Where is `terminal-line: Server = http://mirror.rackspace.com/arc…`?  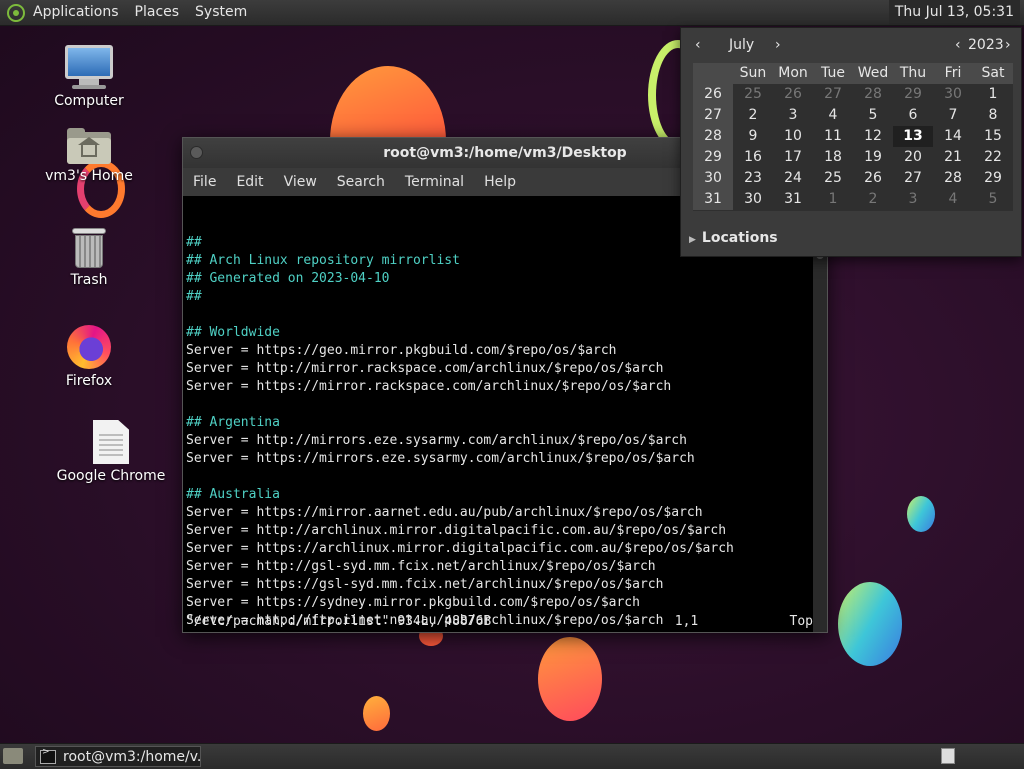 terminal-line: Server = http://mirror.rackspace.com/arc… is located at coordinates (425, 368).